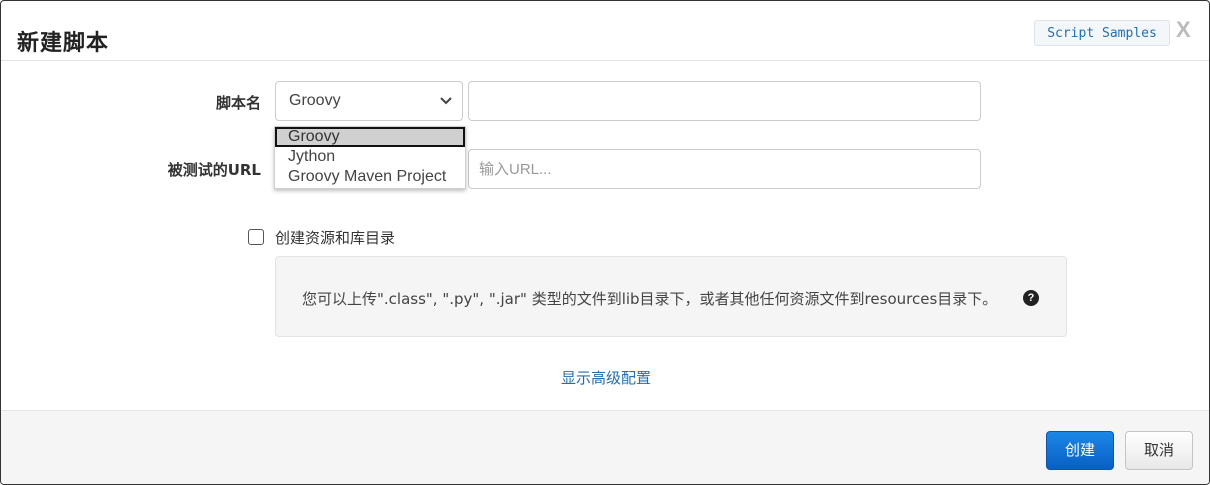 This screenshot has height=485, width=1210. I want to click on chevron-down-icon, so click(446, 101).